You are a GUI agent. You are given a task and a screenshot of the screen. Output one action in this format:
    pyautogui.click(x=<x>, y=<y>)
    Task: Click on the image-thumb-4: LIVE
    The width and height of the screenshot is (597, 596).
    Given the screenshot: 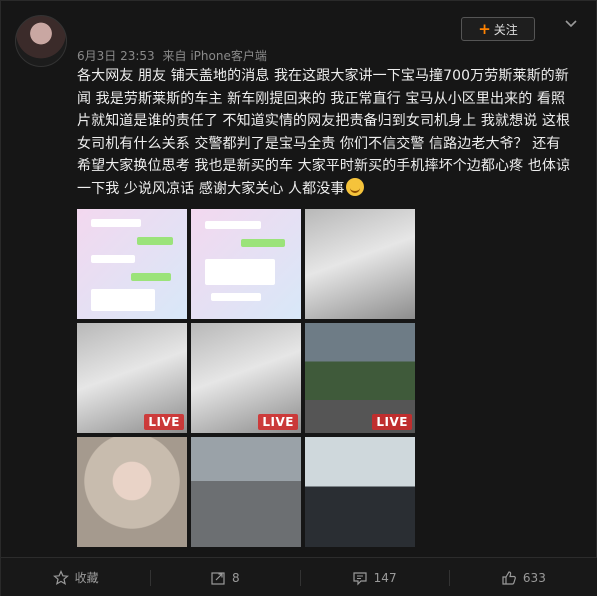 What is the action you would take?
    pyautogui.click(x=132, y=378)
    